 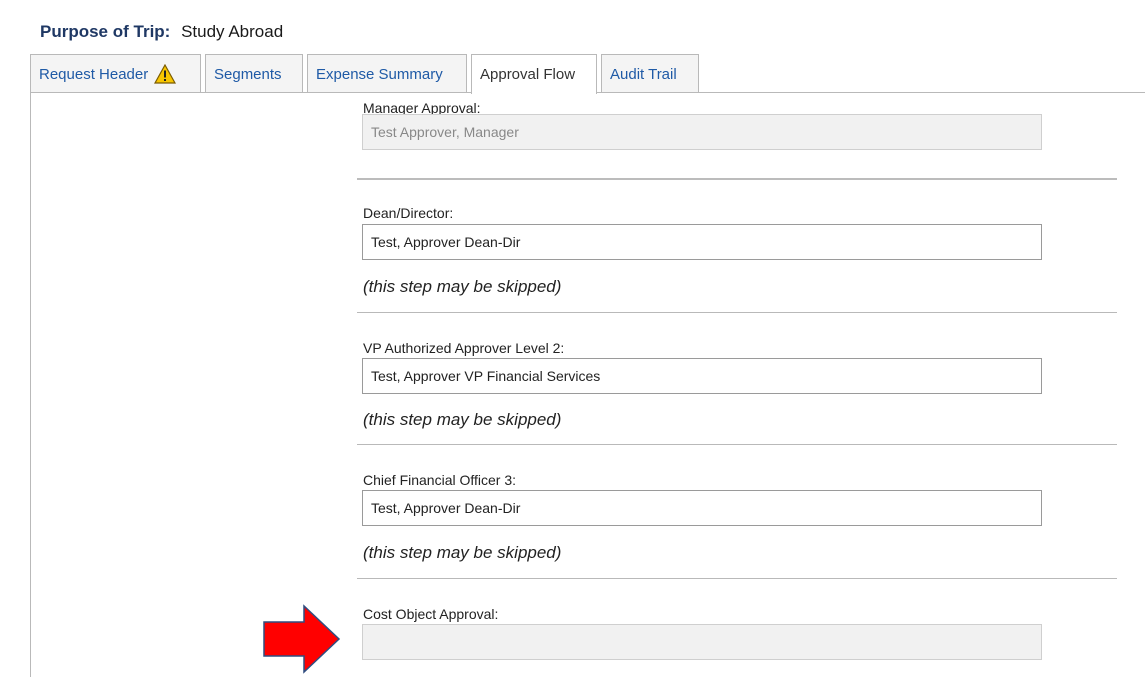 I want to click on tab-approval-flow: Approval Flow, so click(x=534, y=74).